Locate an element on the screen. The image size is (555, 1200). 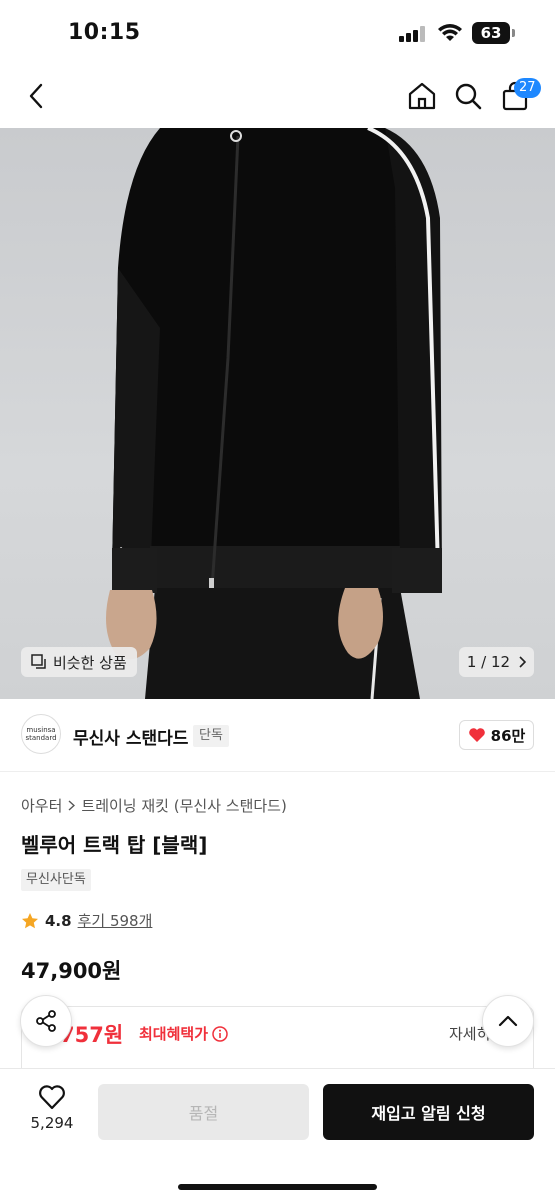
like-count: 86만 is located at coordinates (508, 735).